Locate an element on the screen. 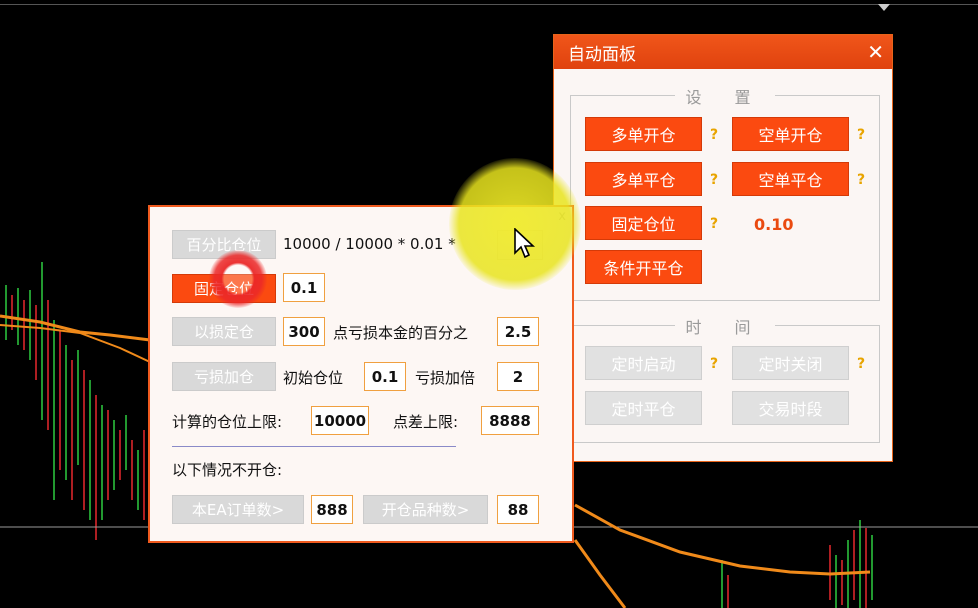 This screenshot has width=978, height=608. multi-close-button: 多单平仓 is located at coordinates (643, 179).